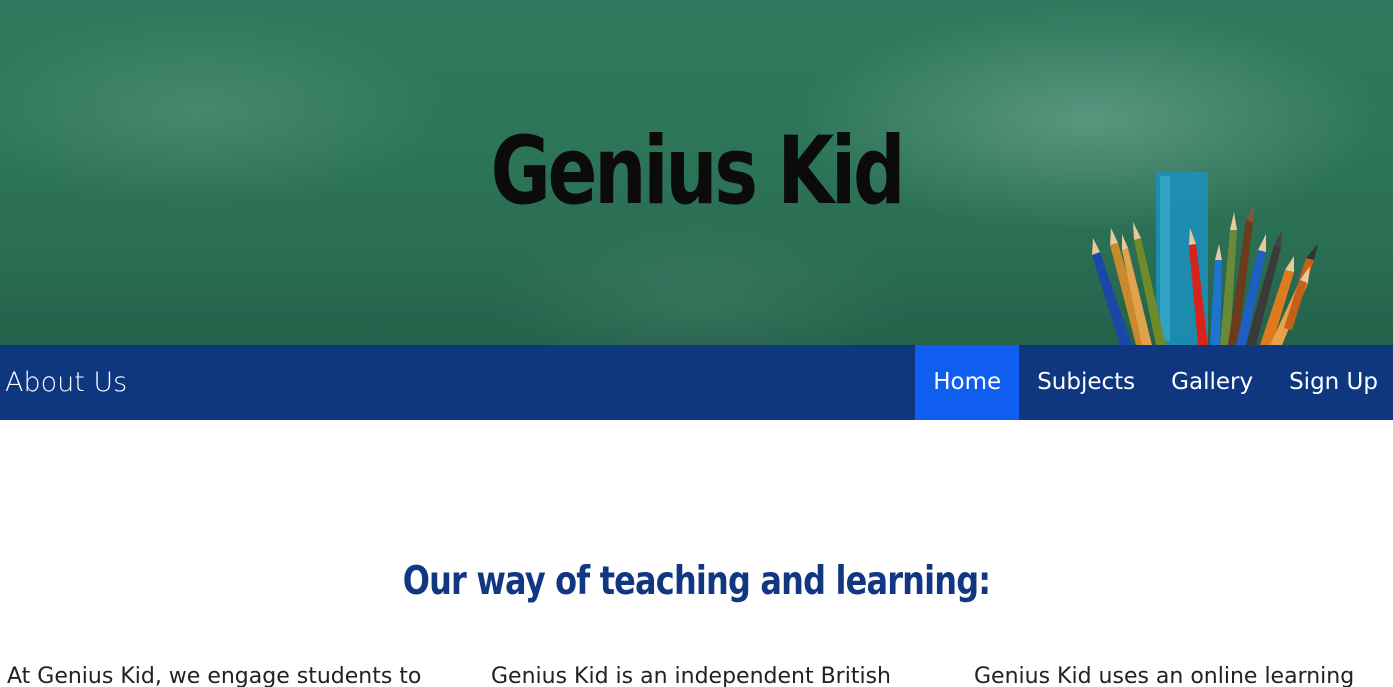 The width and height of the screenshot is (1393, 687). What do you see at coordinates (691, 675) in the screenshot?
I see `intro-column-2: Genius Kid is an independent British` at bounding box center [691, 675].